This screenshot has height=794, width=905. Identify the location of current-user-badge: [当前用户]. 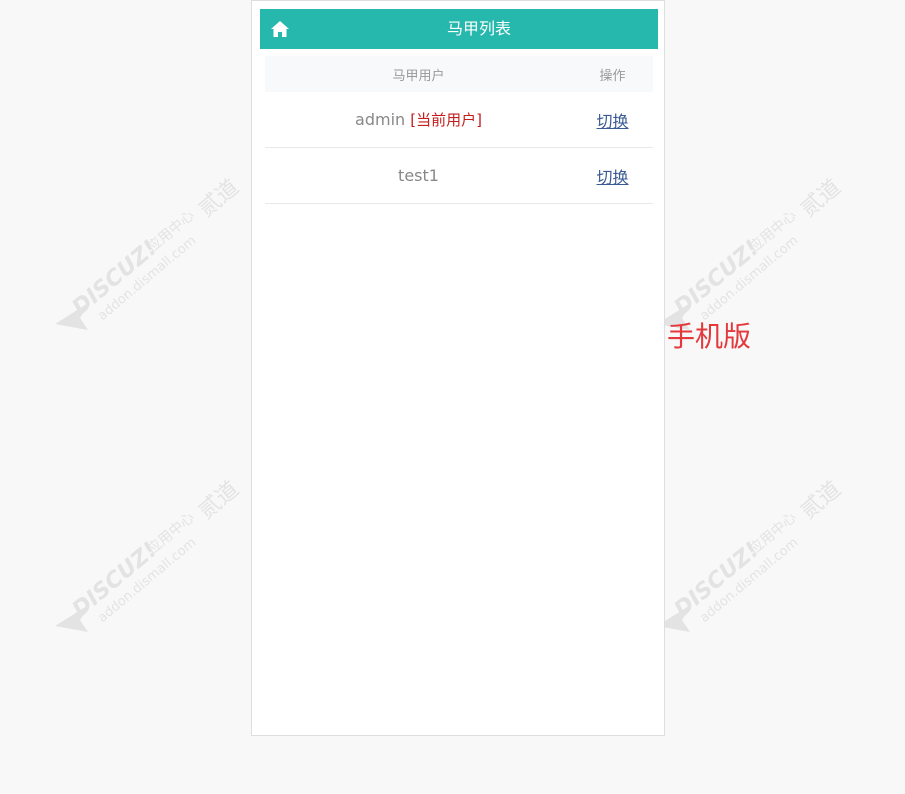
(446, 120).